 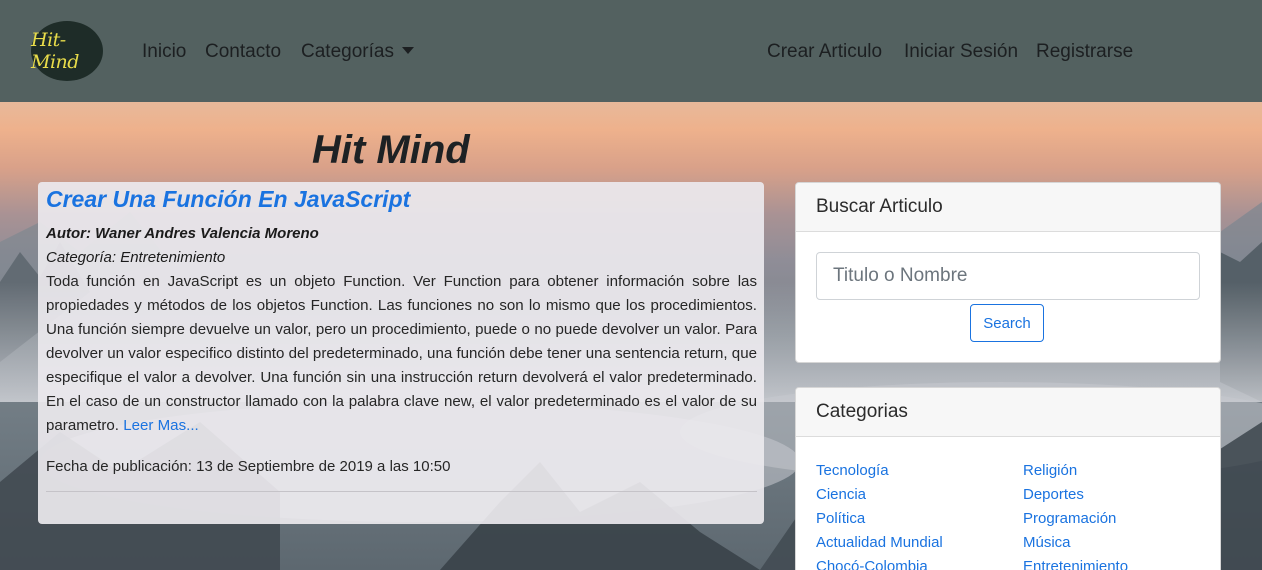 I want to click on search-input, so click(x=1008, y=276).